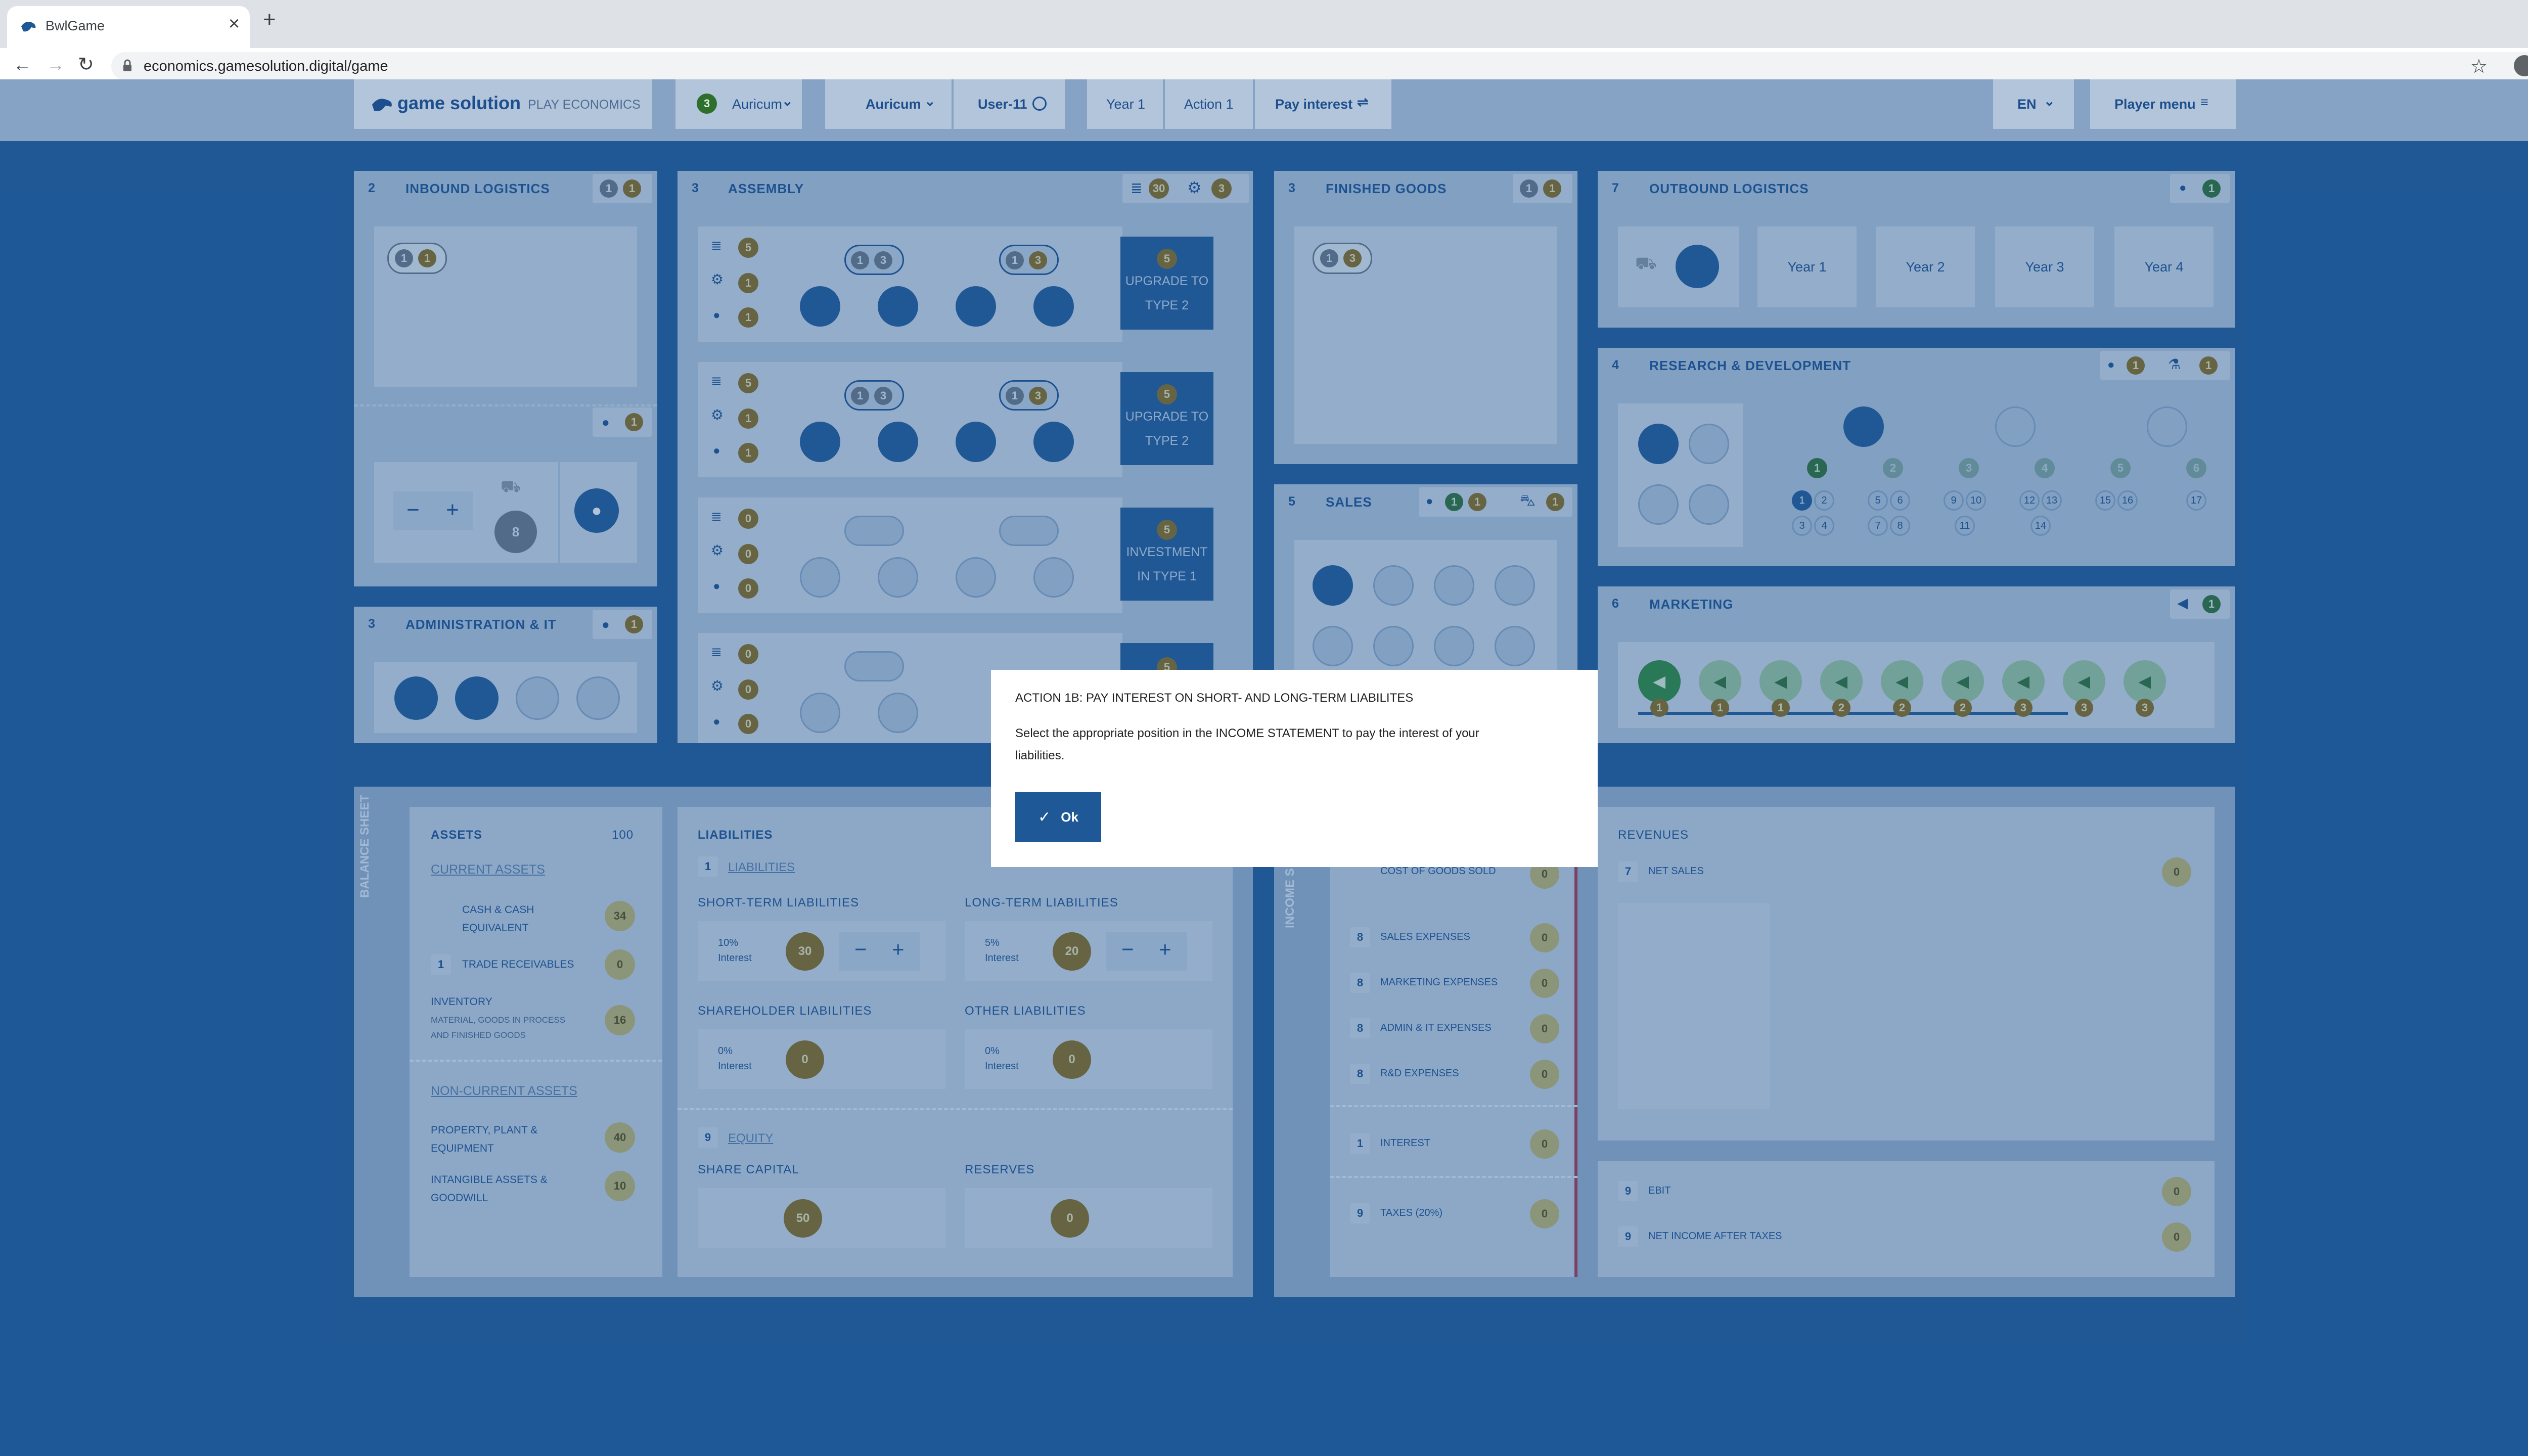 This screenshot has width=2528, height=1456. Describe the element at coordinates (1044, 817) in the screenshot. I see `check-icon: ✓` at that location.